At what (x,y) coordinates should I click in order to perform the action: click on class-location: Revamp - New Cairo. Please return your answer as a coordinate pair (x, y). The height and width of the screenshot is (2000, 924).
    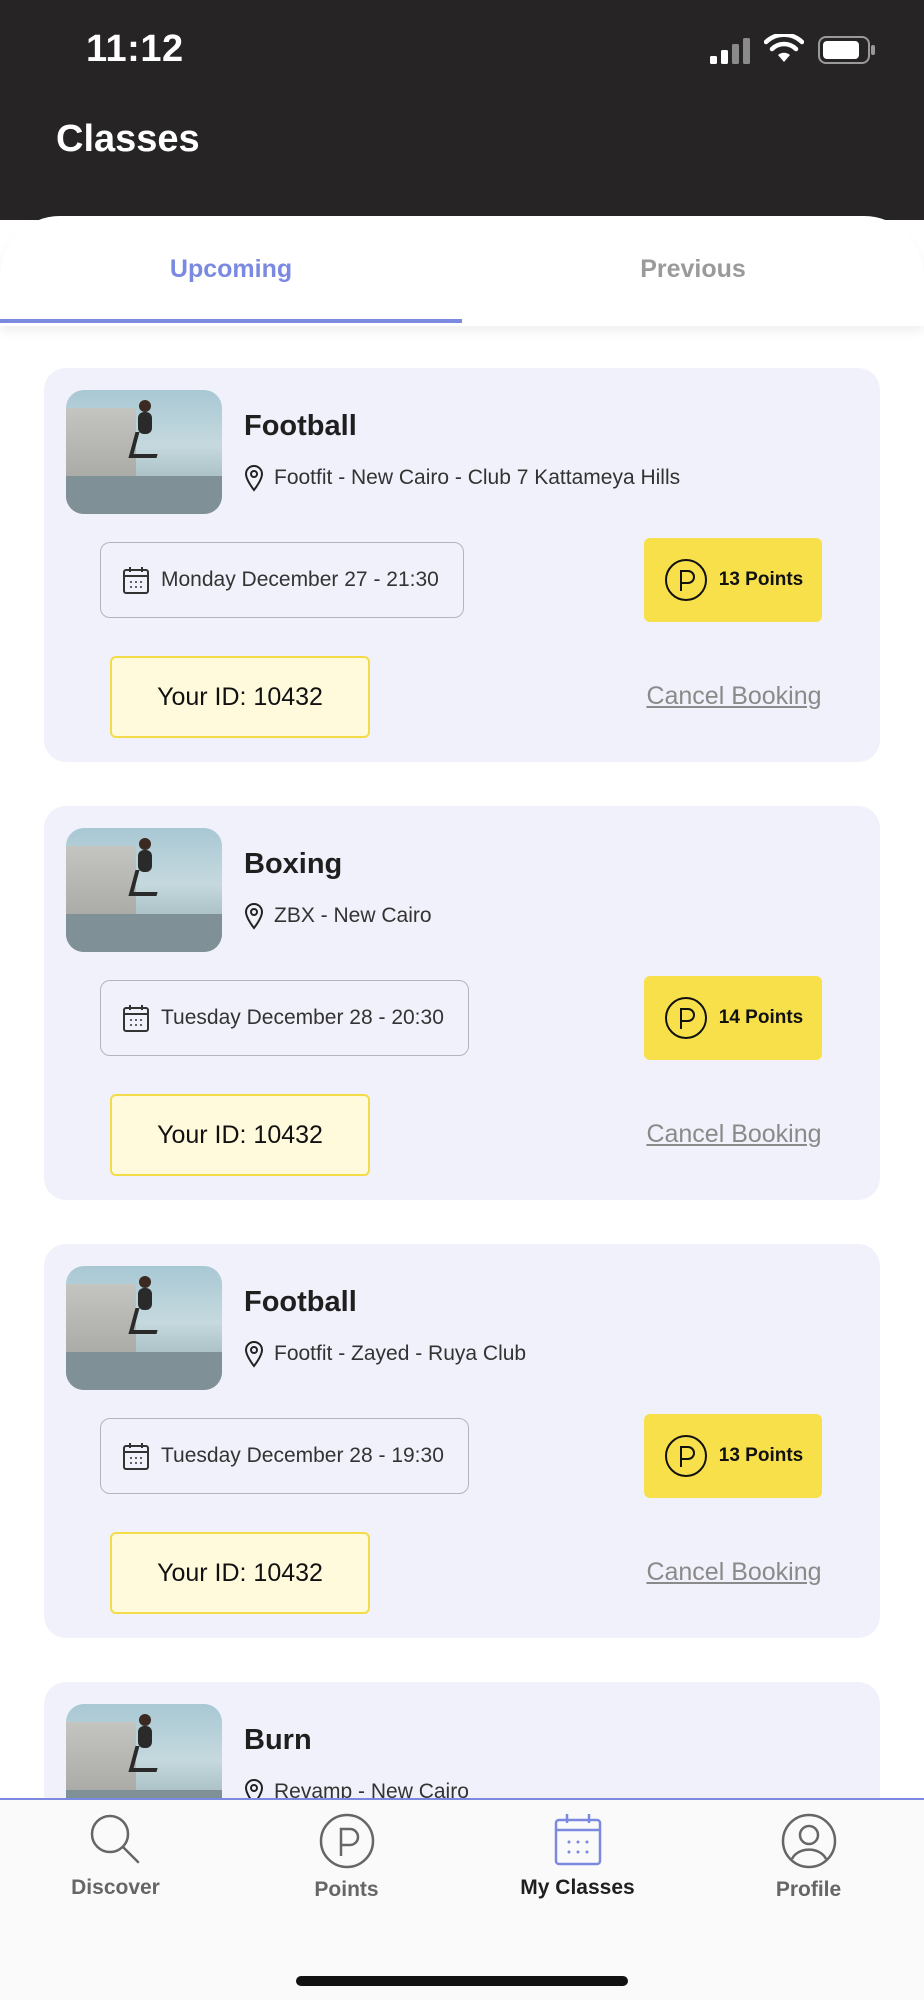
    Looking at the image, I should click on (356, 1788).